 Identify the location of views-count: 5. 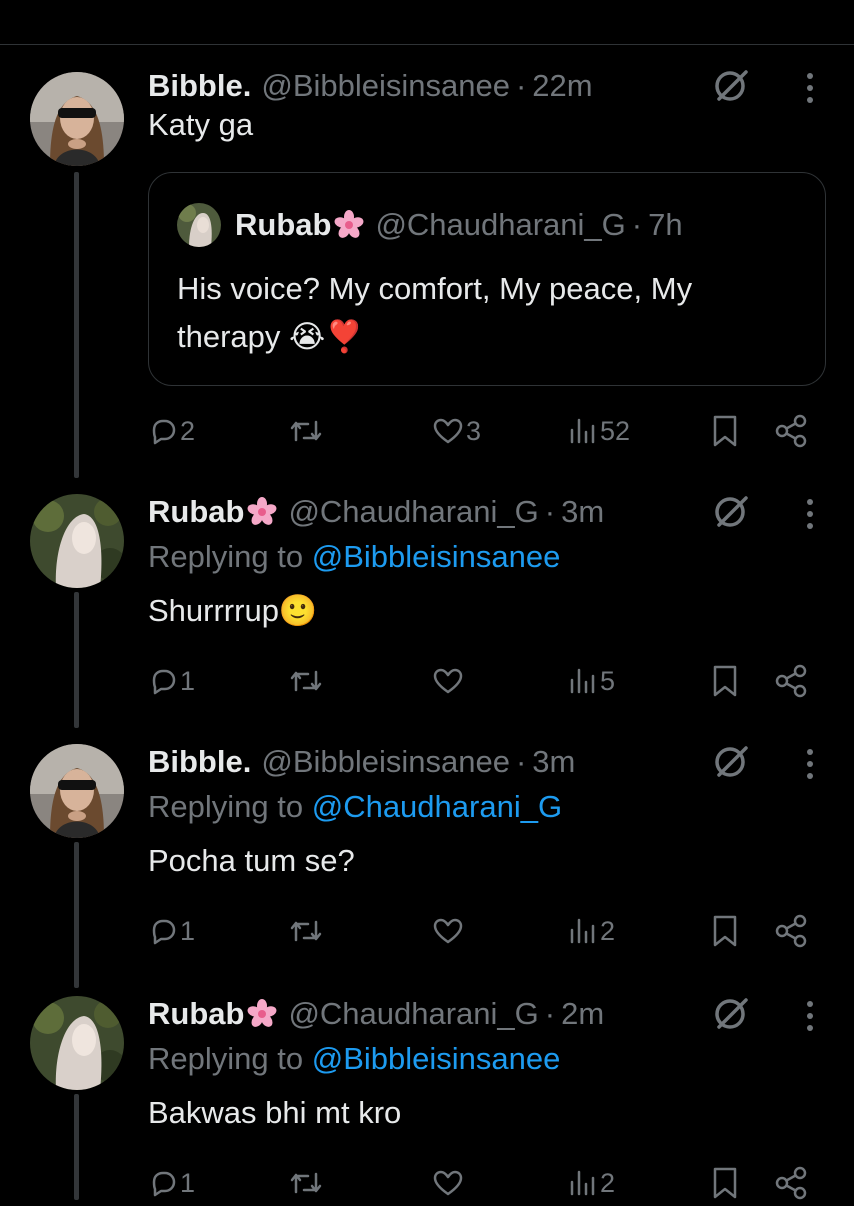
(608, 680).